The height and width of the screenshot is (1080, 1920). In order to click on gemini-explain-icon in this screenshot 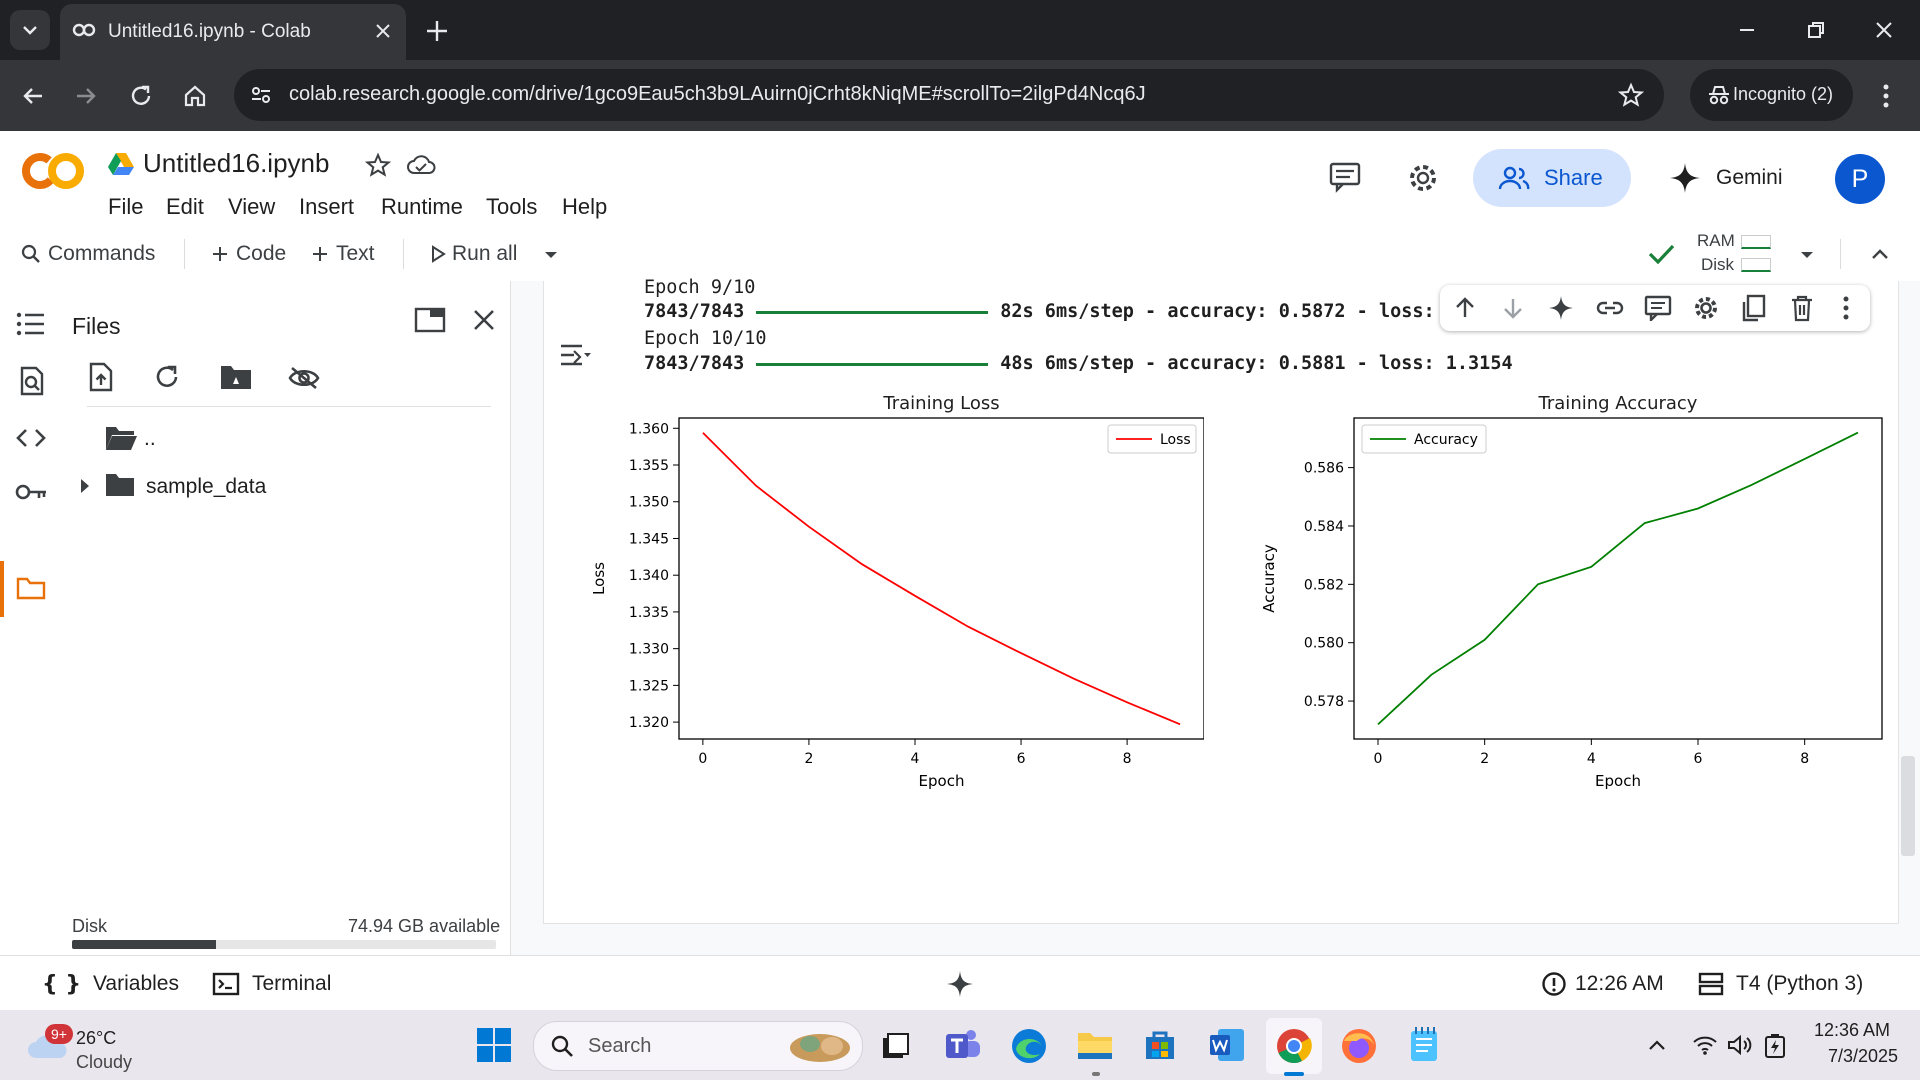, I will do `click(1561, 308)`.